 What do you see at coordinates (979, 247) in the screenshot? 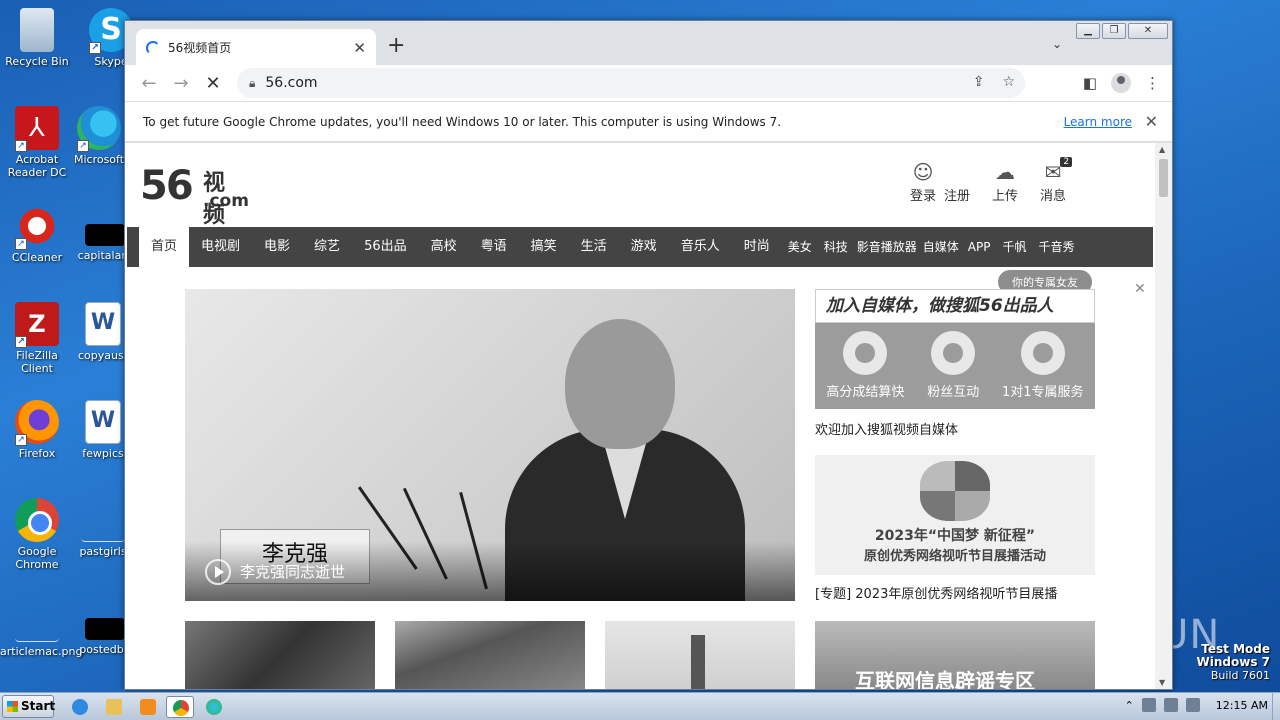
I see `nav-item-app: APP` at bounding box center [979, 247].